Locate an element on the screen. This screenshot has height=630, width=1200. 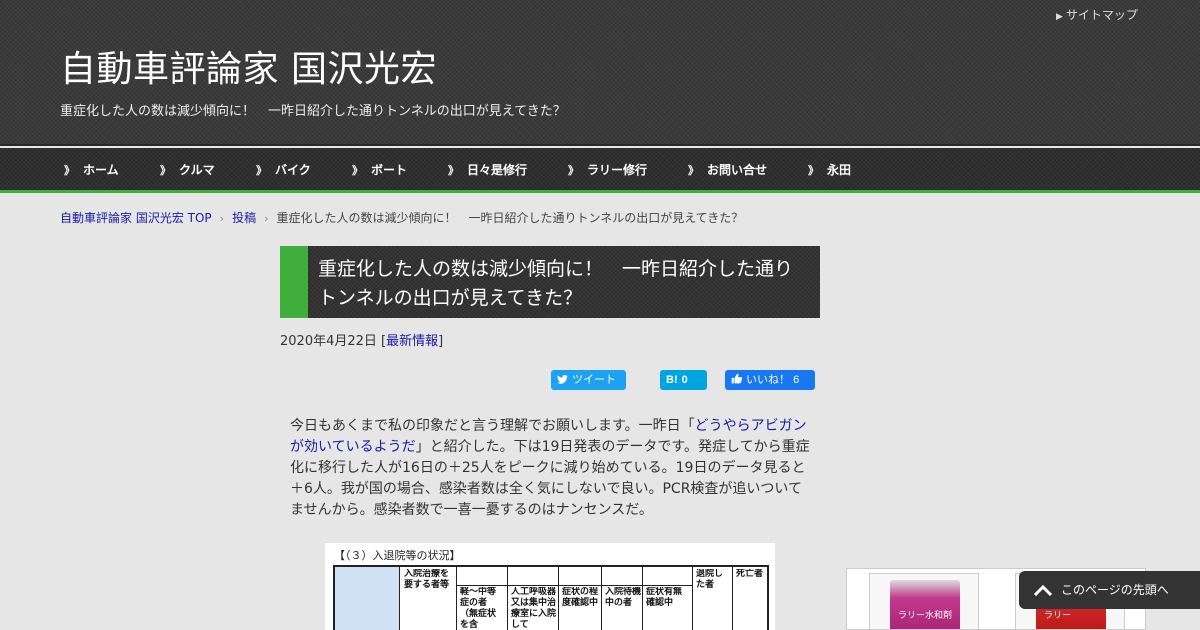
nav-item-daily: 》日々是修行 is located at coordinates (487, 170).